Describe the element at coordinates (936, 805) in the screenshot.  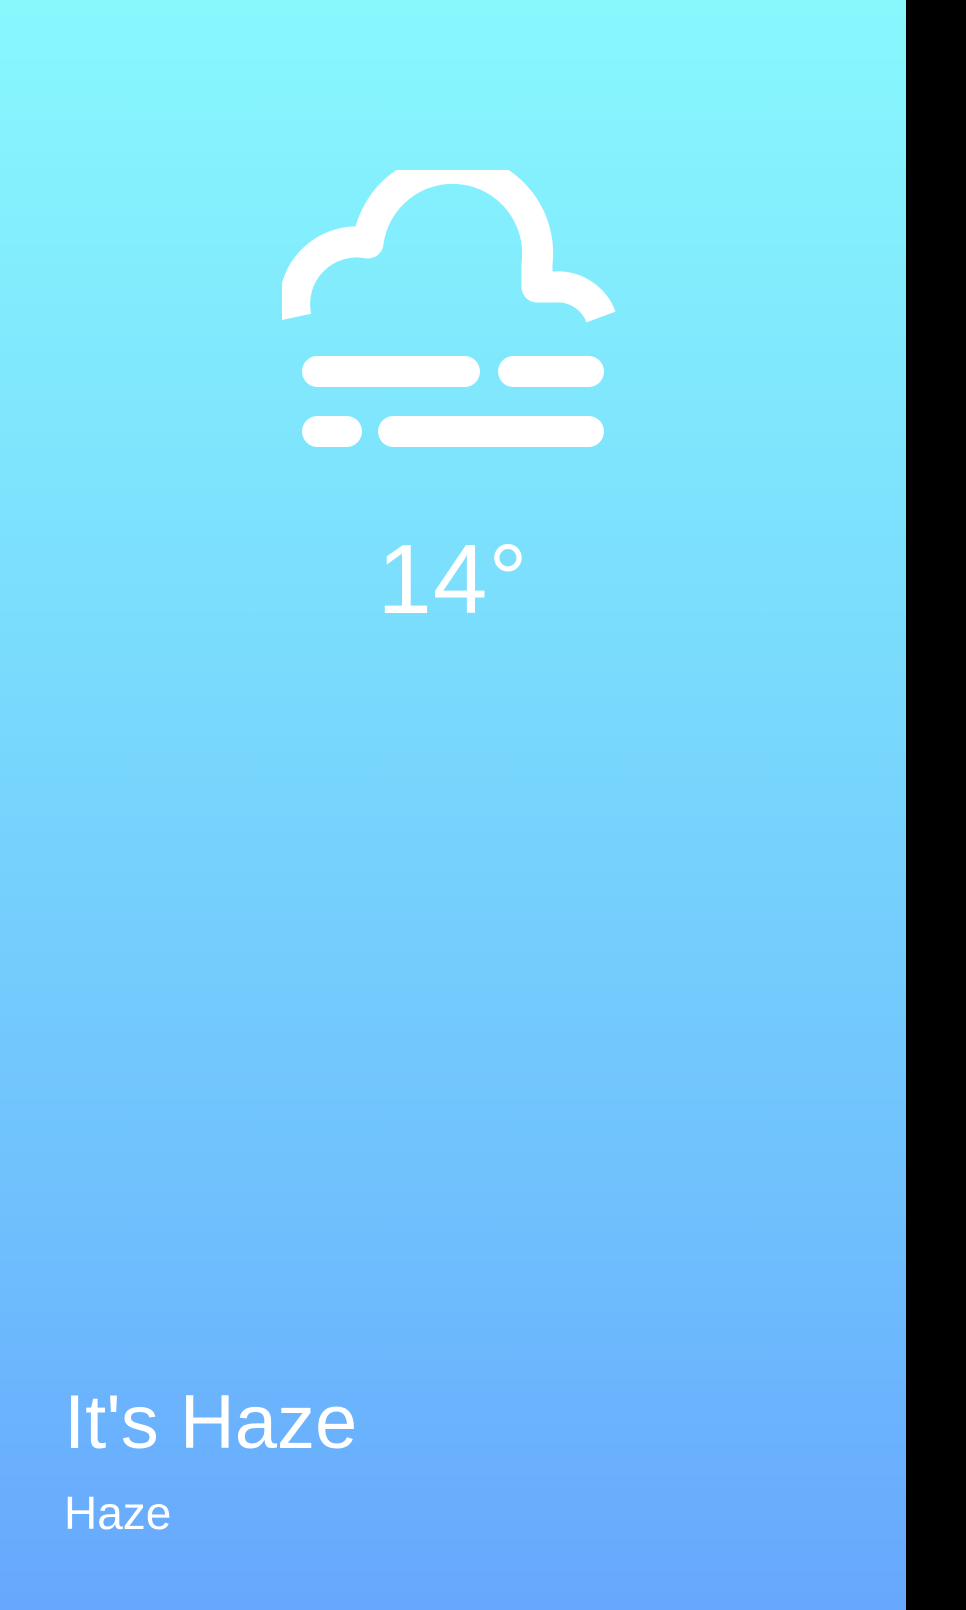
I see `screen-edge` at that location.